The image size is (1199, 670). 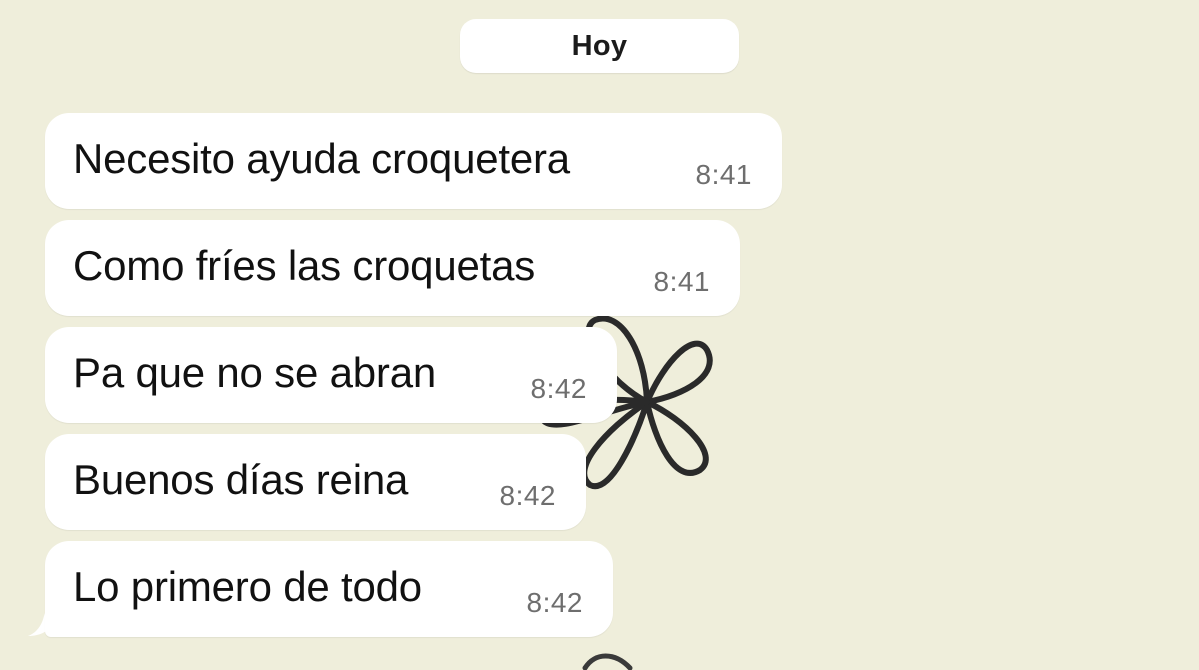 I want to click on message-text: Necesito ayuda croquetera, so click(x=321, y=158).